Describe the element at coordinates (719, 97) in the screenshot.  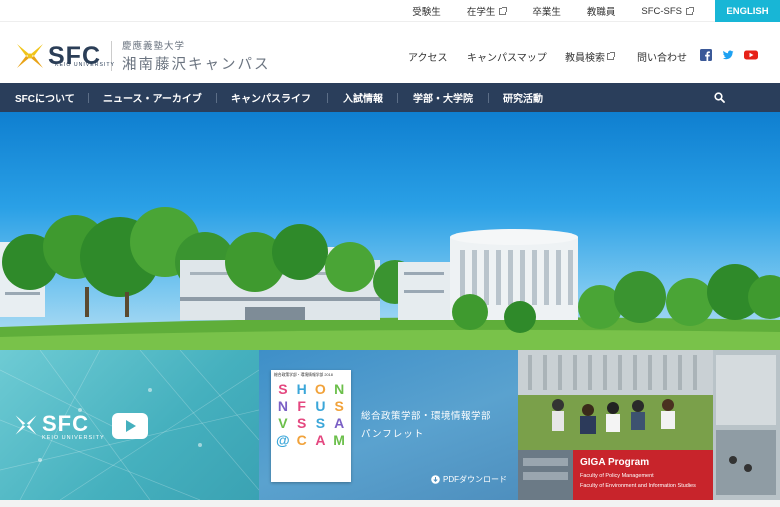
I see `search-icon` at that location.